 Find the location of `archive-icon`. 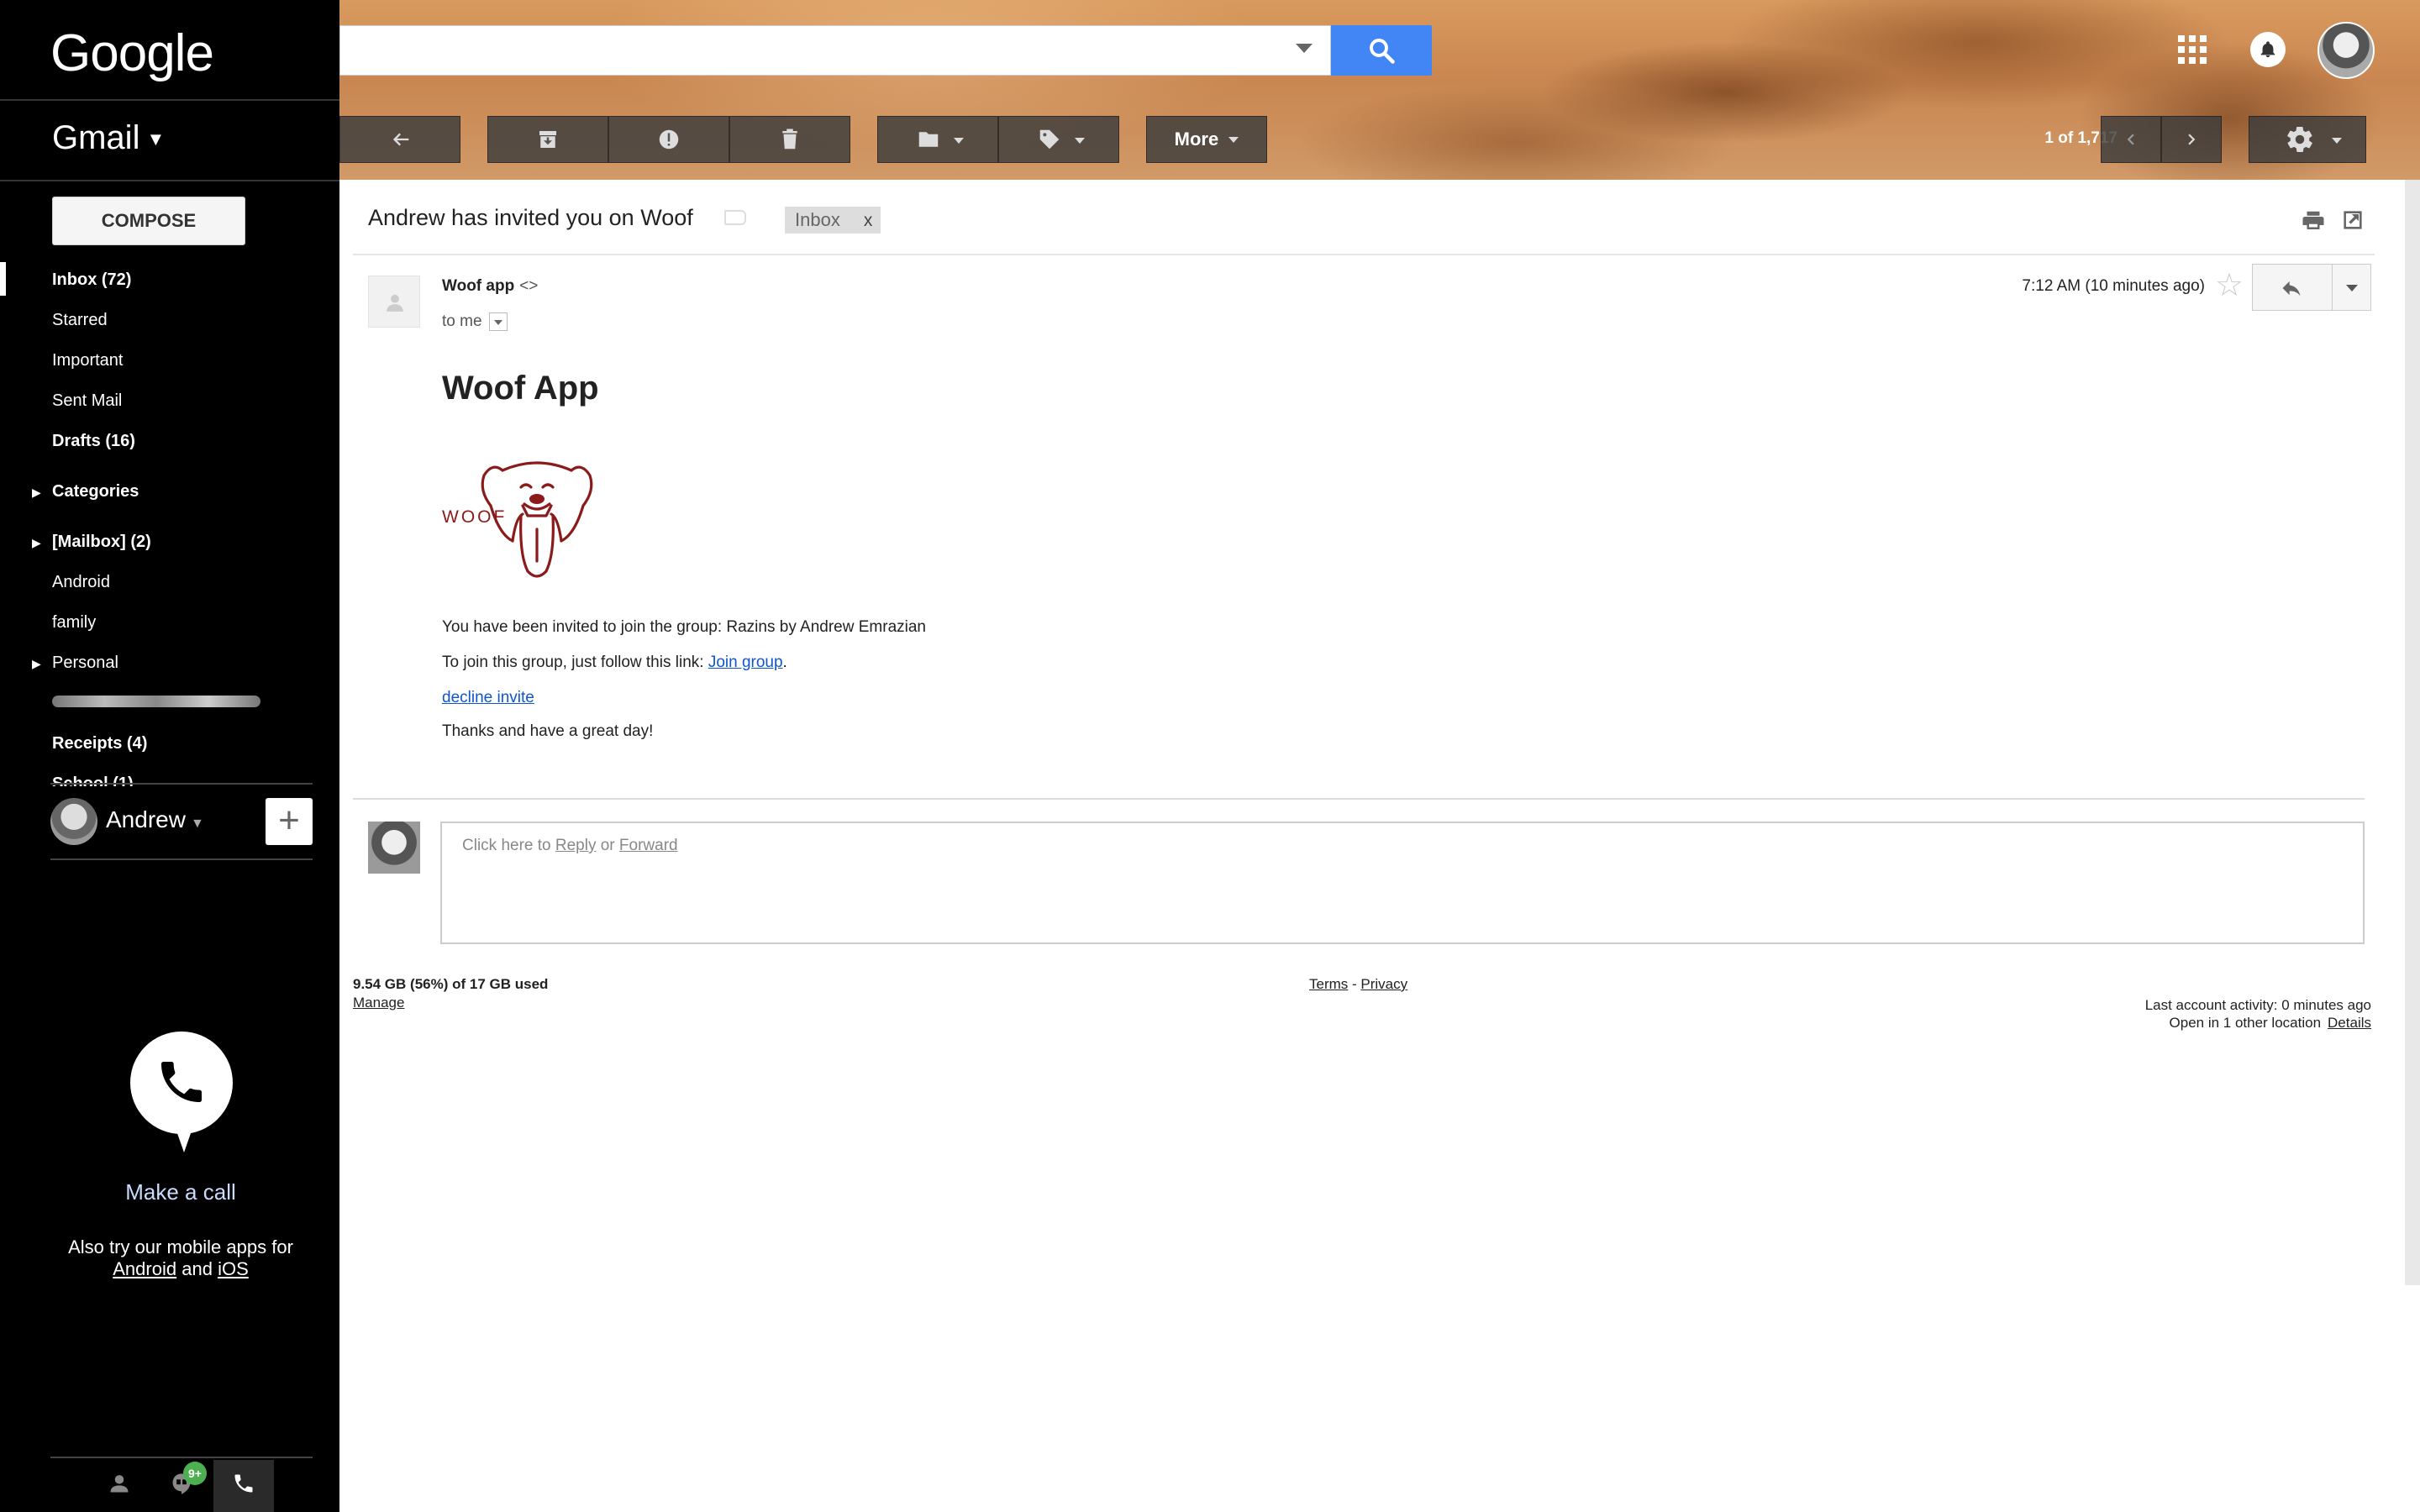

archive-icon is located at coordinates (547, 139).